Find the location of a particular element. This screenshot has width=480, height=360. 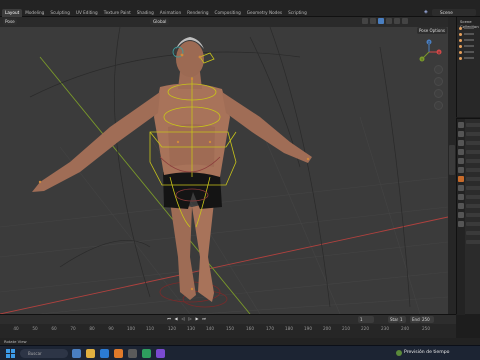

play-reverse-icon: ◁ is located at coordinates (183, 319).